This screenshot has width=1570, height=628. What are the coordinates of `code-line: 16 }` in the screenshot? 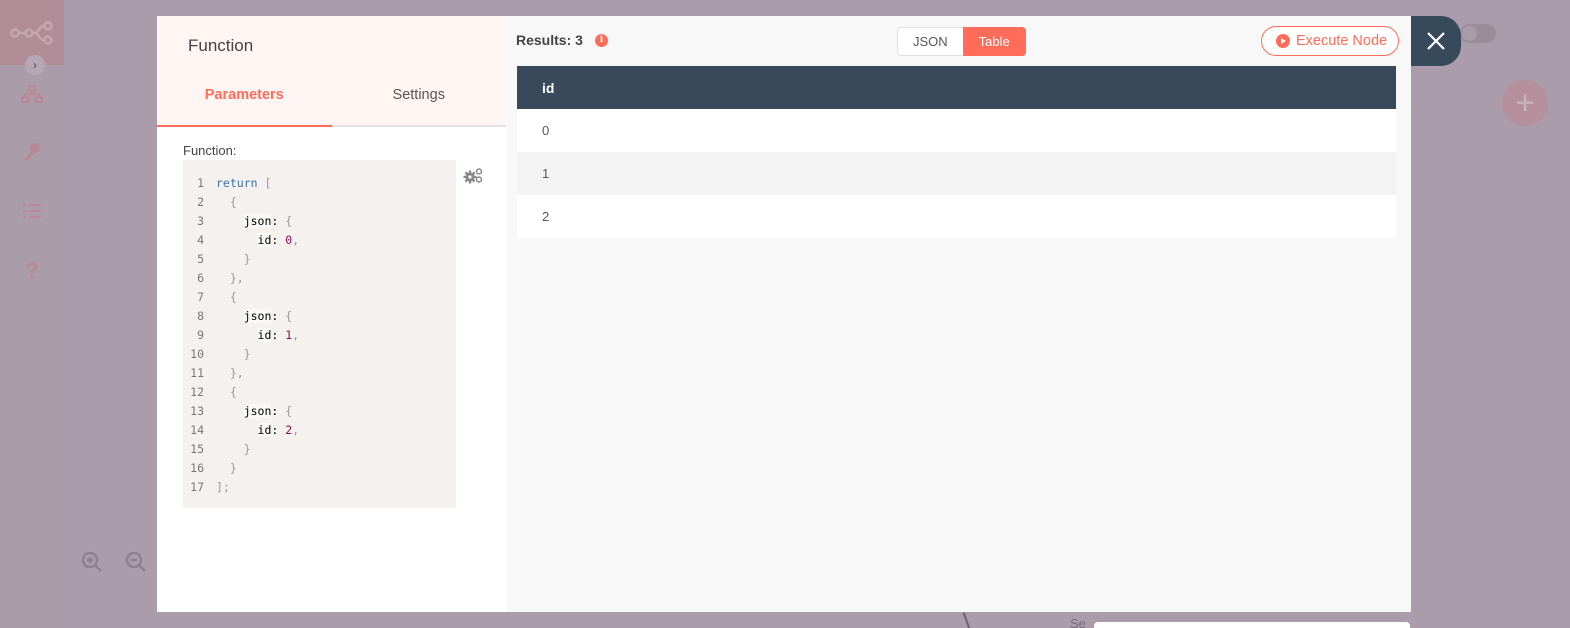 It's located at (319, 468).